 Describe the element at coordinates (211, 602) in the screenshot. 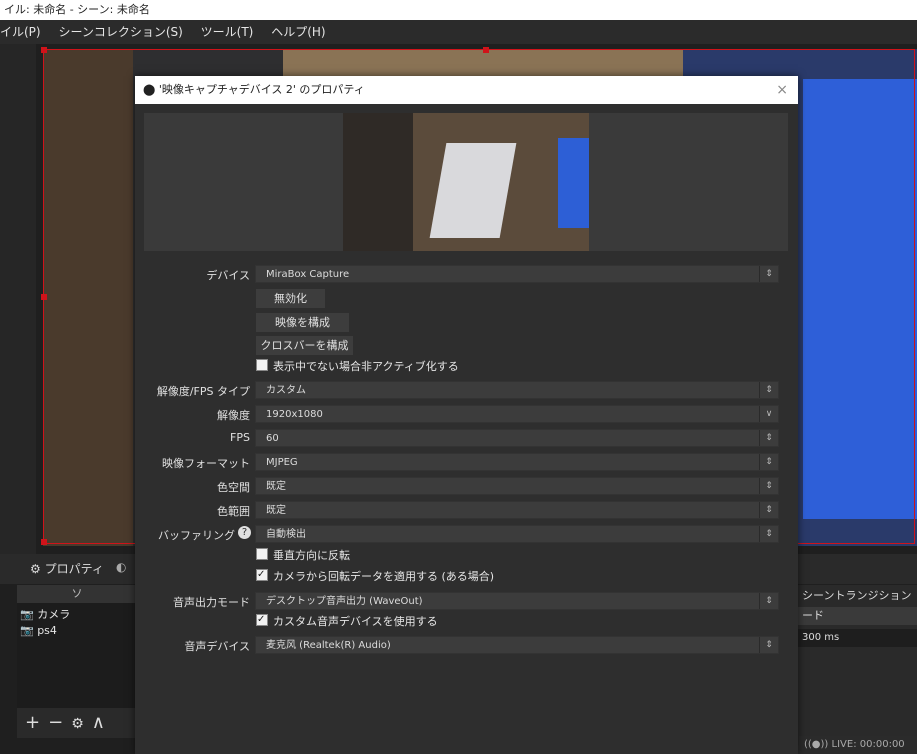

I see `audio-mode-label: 音声出力モード` at that location.